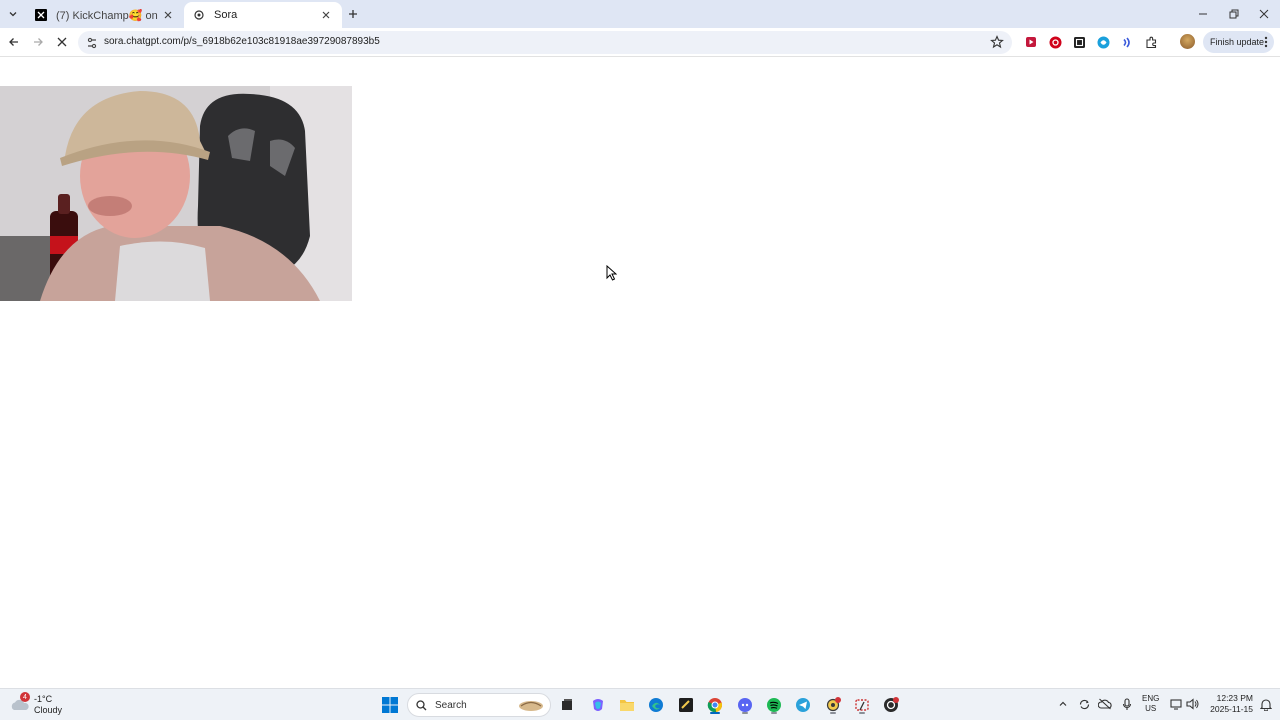 Image resolution: width=1280 pixels, height=720 pixels. What do you see at coordinates (1031, 42) in the screenshot?
I see `extension-video-icon` at bounding box center [1031, 42].